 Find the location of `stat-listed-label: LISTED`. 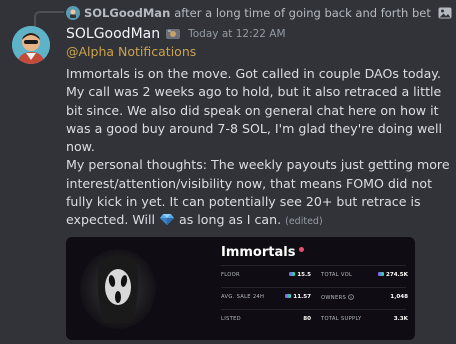

stat-listed-label: LISTED is located at coordinates (231, 319).